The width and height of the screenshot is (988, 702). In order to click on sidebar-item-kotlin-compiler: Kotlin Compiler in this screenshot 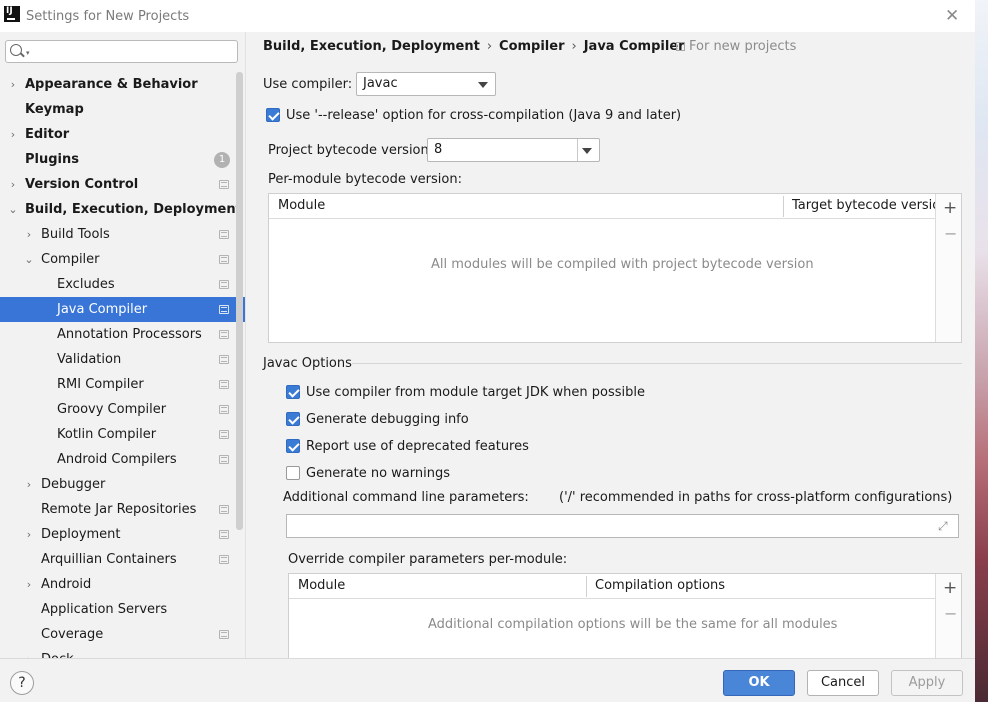, I will do `click(118, 434)`.